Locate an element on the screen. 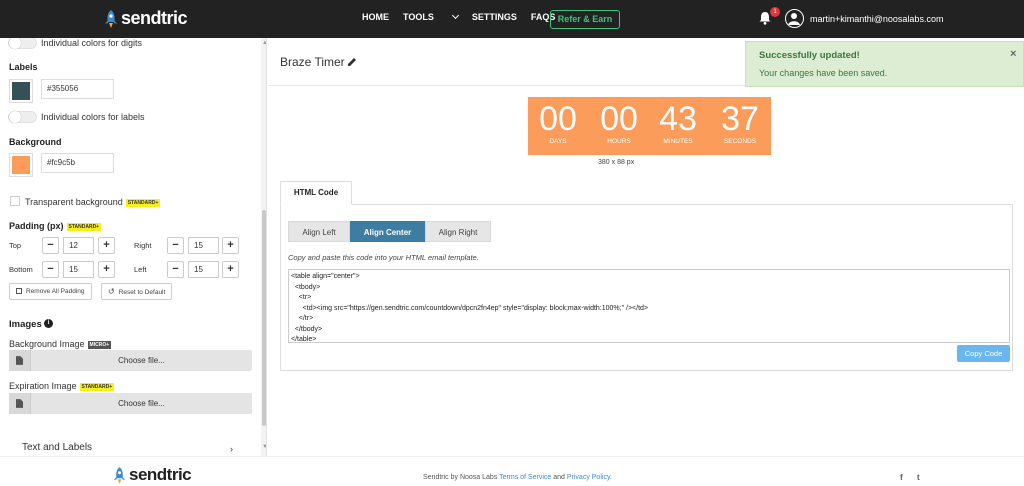  background-color-swatch is located at coordinates (21, 165).